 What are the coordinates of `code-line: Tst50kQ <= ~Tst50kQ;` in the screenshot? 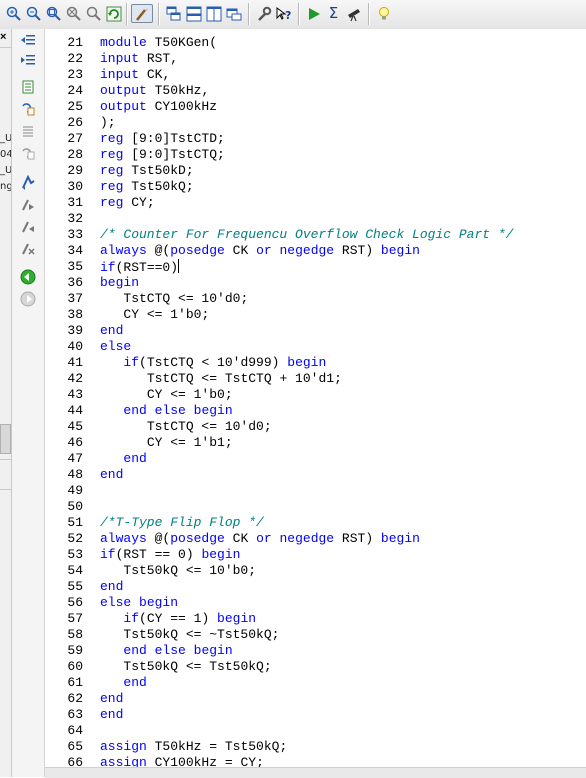 It's located at (189, 635).